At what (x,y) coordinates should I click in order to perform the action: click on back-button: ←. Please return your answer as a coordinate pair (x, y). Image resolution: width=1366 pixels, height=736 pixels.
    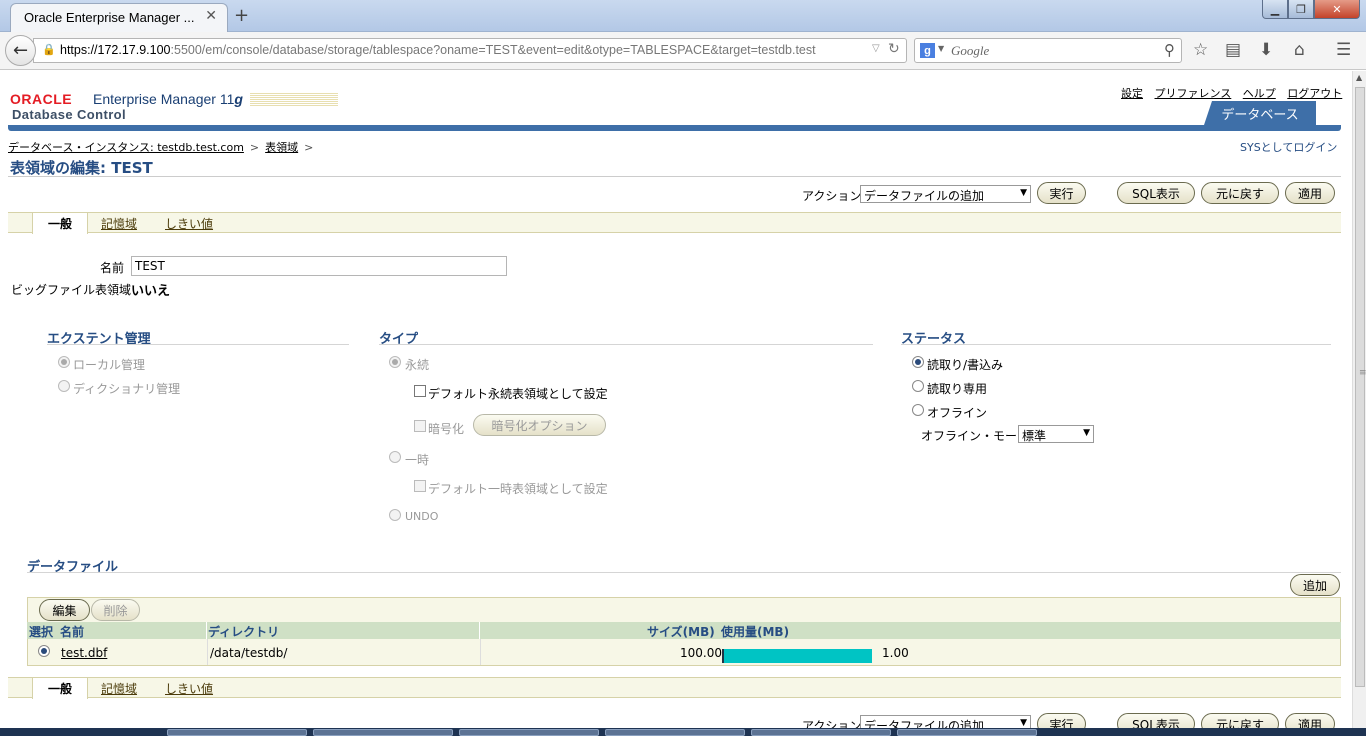
    Looking at the image, I should click on (20, 50).